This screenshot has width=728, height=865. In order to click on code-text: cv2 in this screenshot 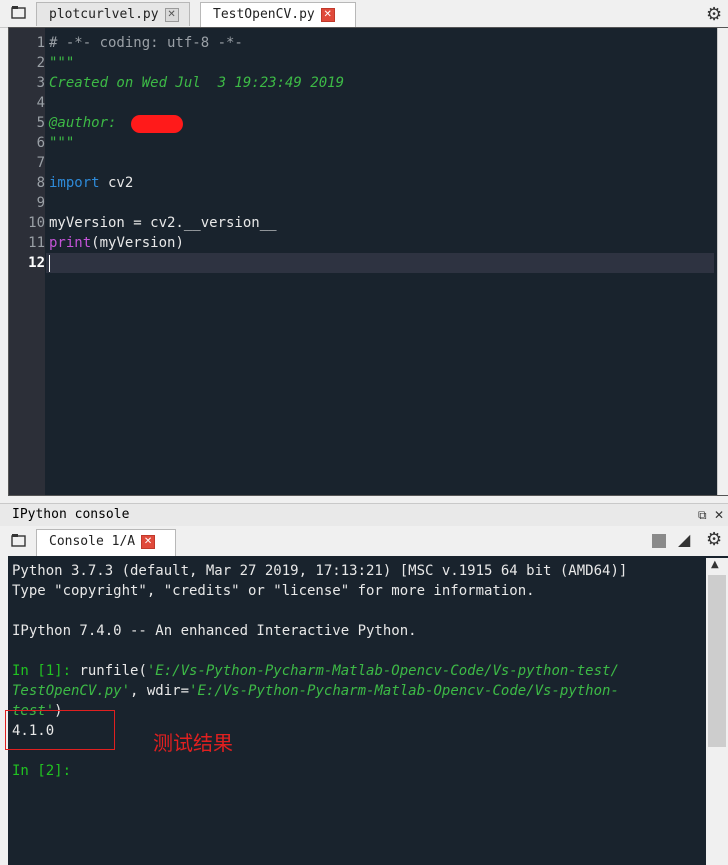, I will do `click(116, 183)`.